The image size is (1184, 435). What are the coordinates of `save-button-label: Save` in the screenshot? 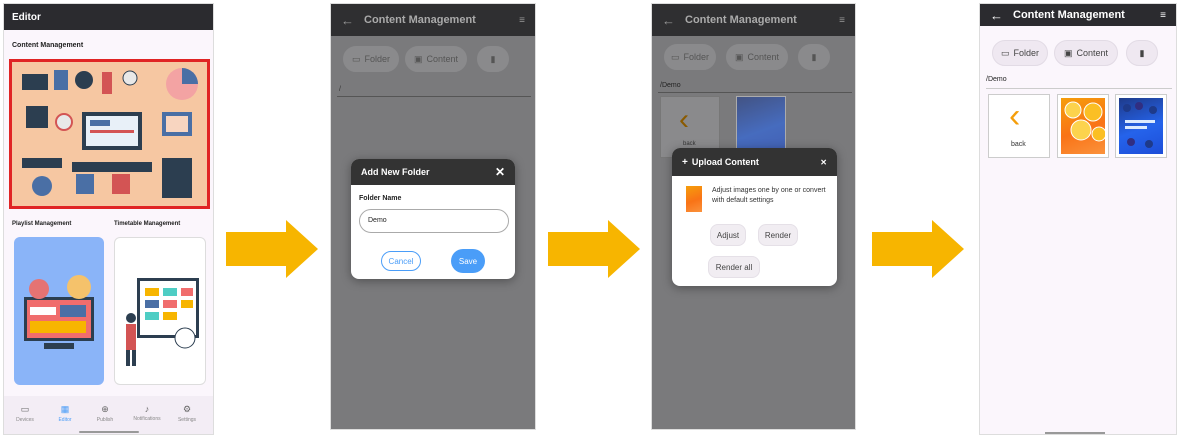 It's located at (468, 261).